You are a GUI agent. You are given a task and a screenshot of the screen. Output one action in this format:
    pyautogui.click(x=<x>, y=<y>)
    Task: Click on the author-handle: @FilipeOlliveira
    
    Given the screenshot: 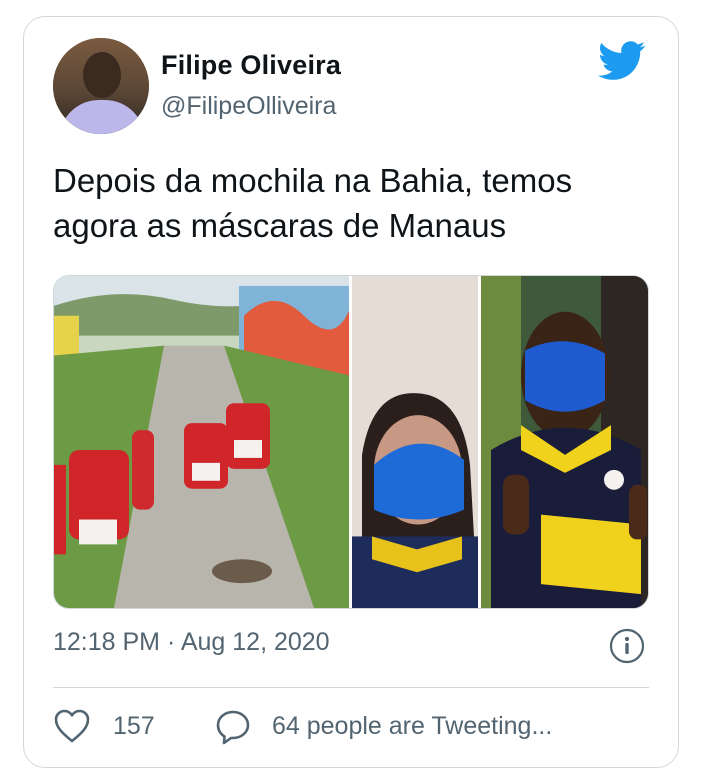 What is the action you would take?
    pyautogui.click(x=248, y=106)
    